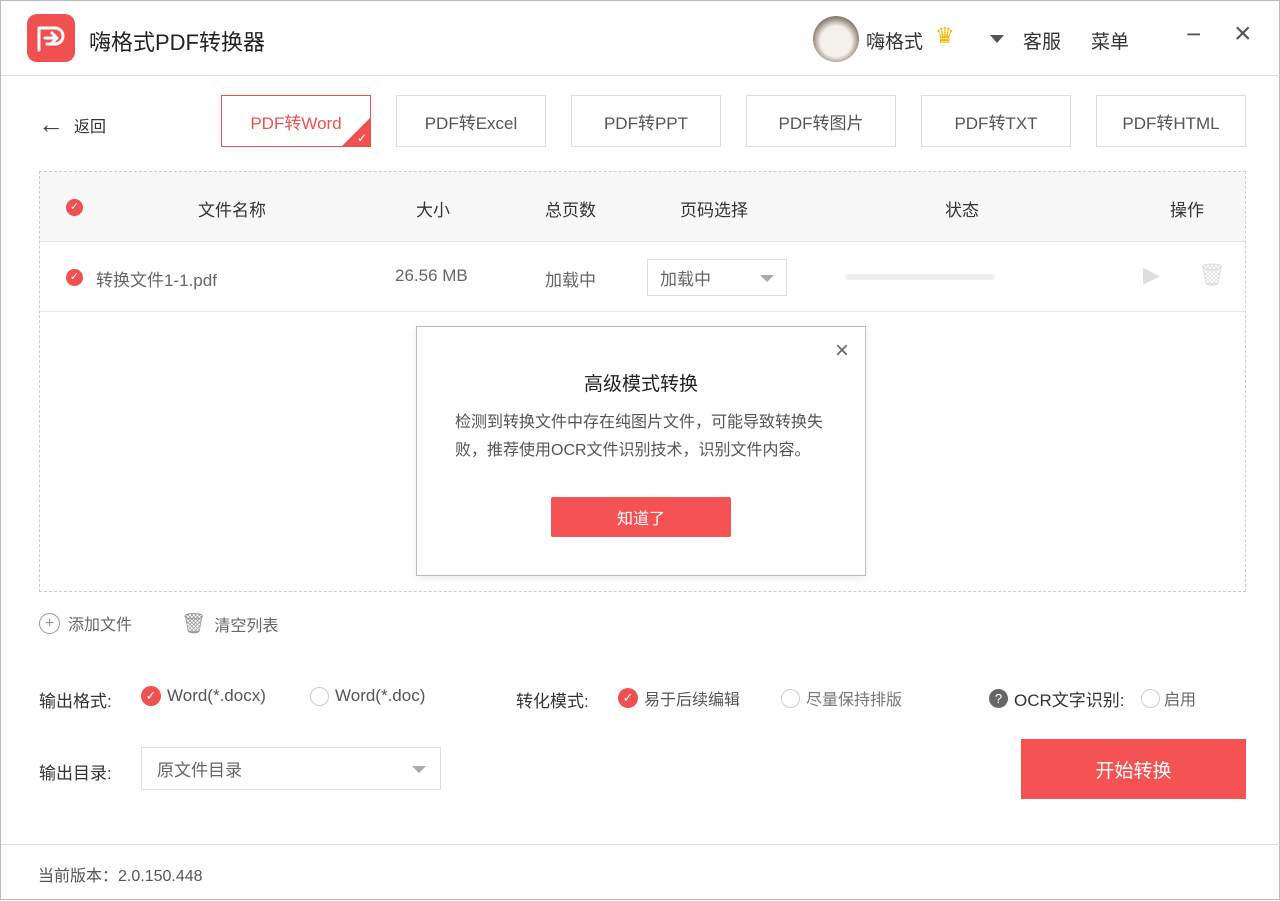  I want to click on user-dropdown-icon, so click(997, 39).